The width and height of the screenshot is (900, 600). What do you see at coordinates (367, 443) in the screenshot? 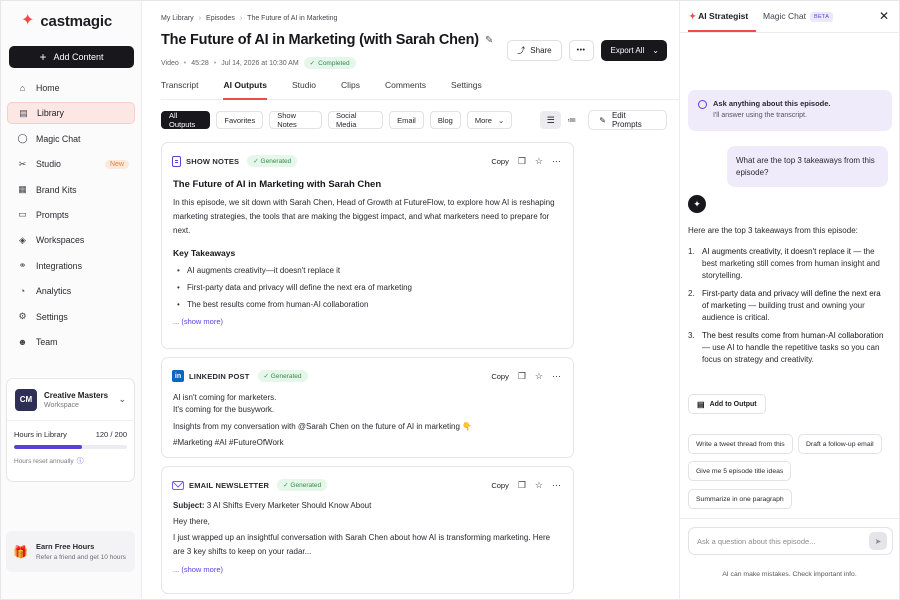
I see `linkedin-hashtags: #Marketing #AI #FutureOfWork` at bounding box center [367, 443].